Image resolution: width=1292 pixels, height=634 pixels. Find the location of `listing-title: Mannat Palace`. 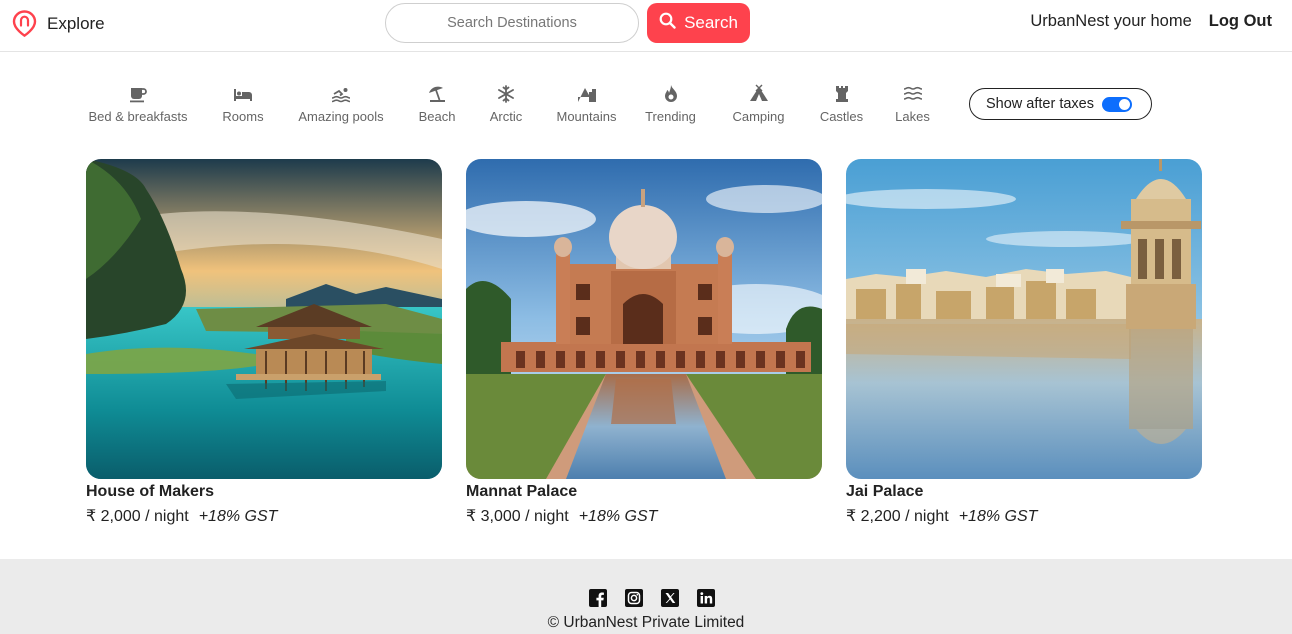

listing-title: Mannat Palace is located at coordinates (522, 491).